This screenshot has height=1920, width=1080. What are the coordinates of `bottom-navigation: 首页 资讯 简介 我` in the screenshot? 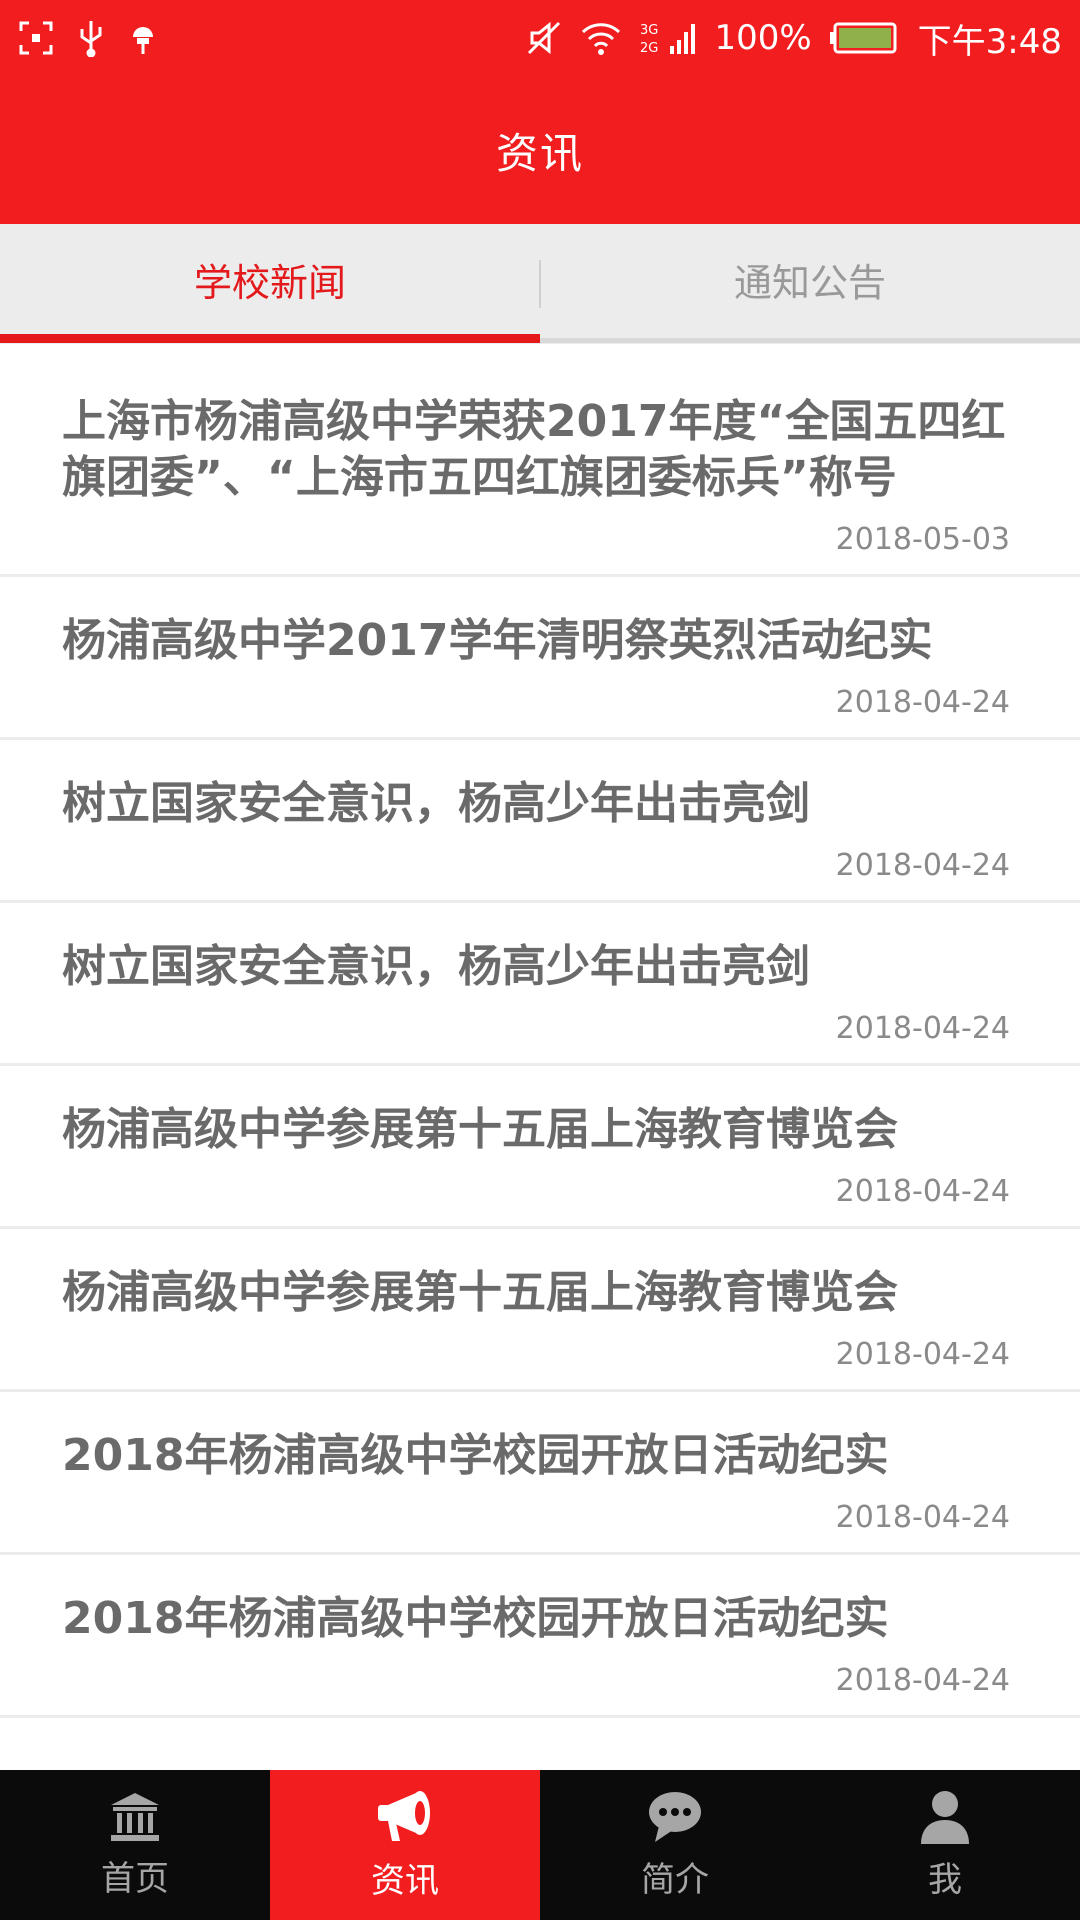 It's located at (540, 1845).